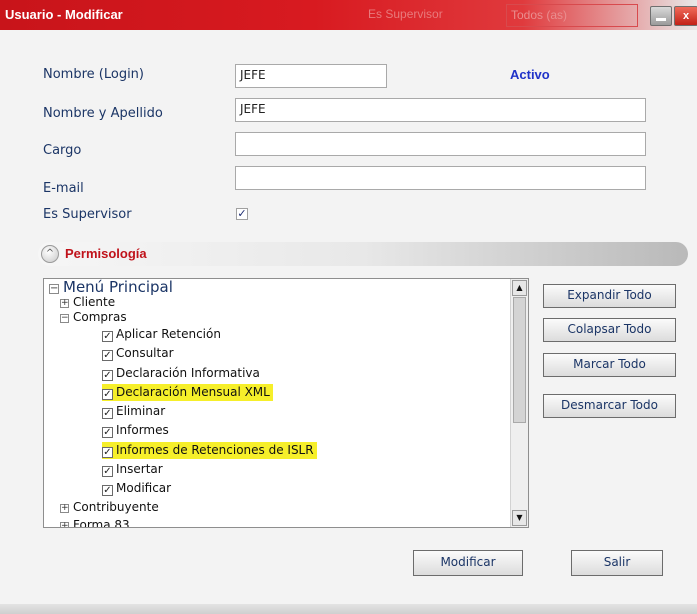 The image size is (697, 614). What do you see at coordinates (215, 450) in the screenshot?
I see `tree-leaf-label: Informes de Retenciones de ISLR` at bounding box center [215, 450].